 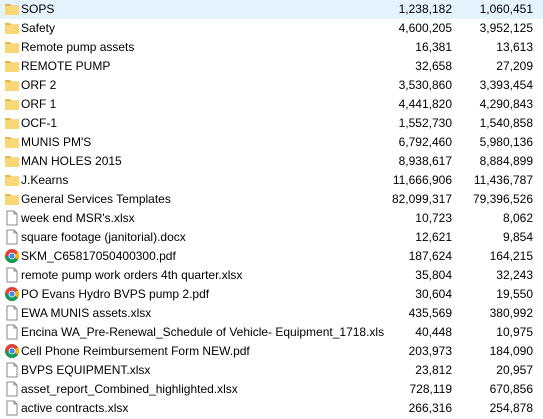 I want to click on file-name: J.Kearns, so click(x=45, y=180).